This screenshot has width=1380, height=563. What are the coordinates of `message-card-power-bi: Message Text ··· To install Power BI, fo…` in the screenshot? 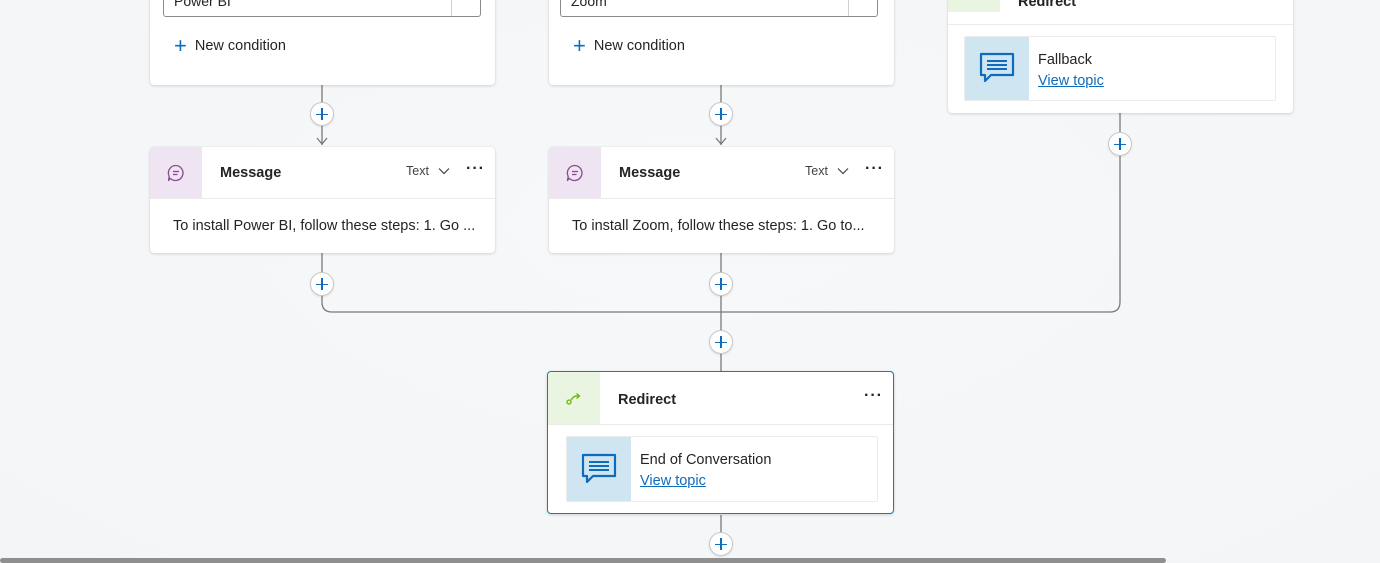 It's located at (322, 200).